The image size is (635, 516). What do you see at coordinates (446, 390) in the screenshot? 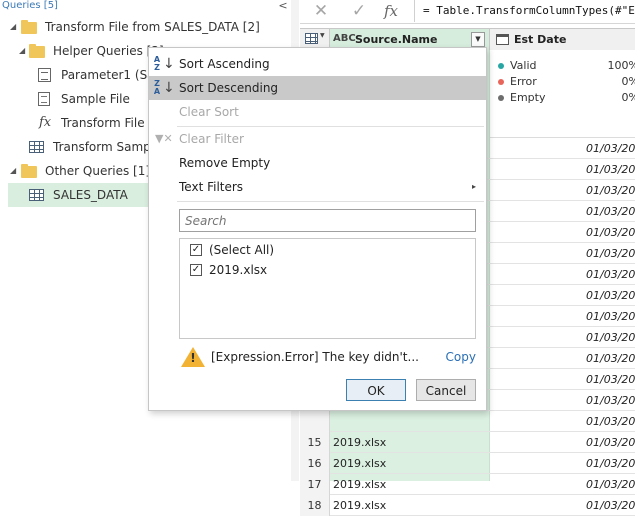
I see `cancel-button: Cancel` at bounding box center [446, 390].